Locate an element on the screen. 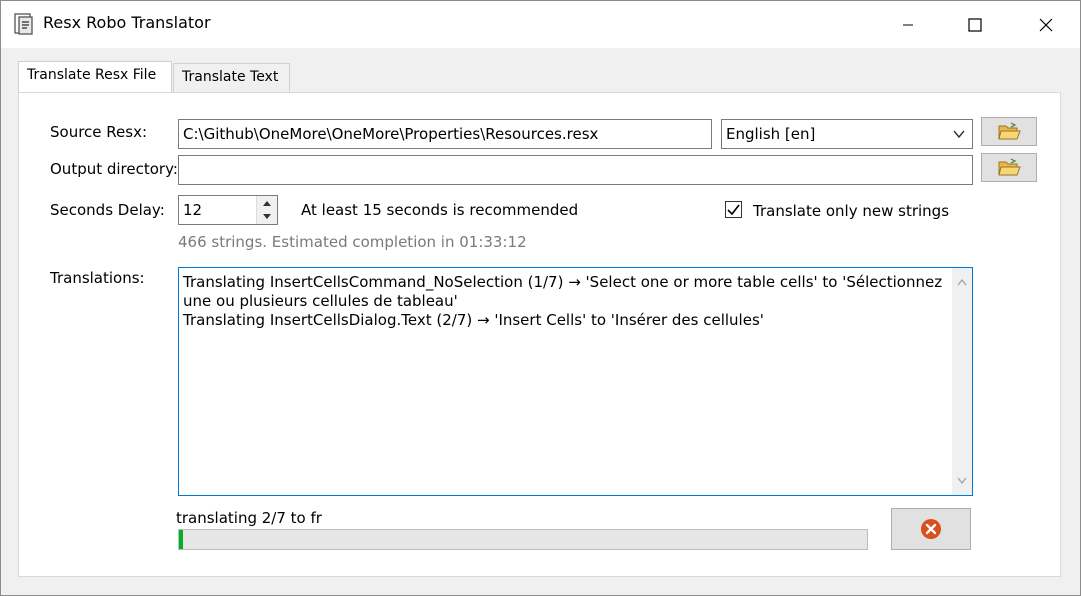 The height and width of the screenshot is (596, 1081). stepper-down-button is located at coordinates (267, 217).